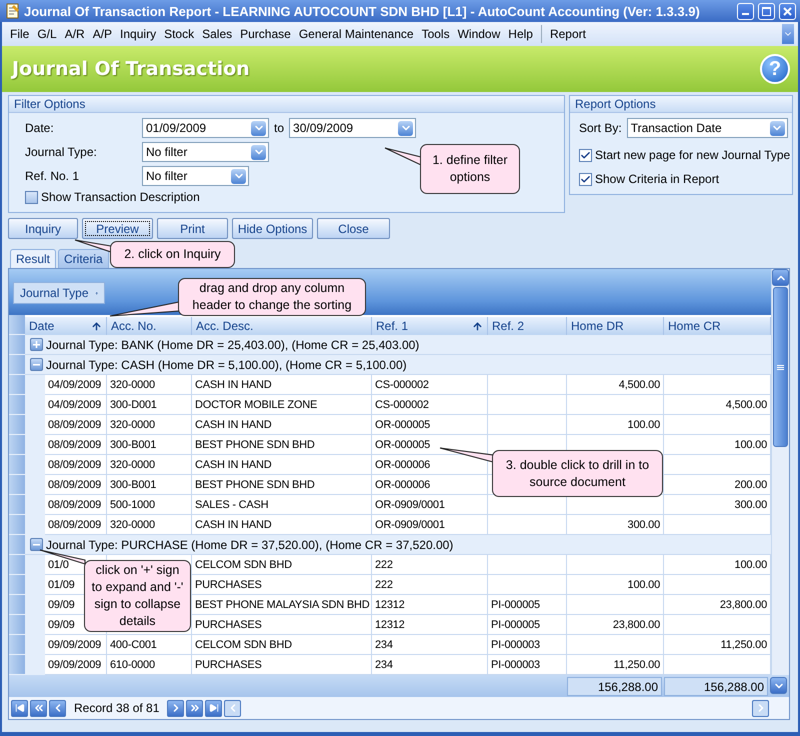 The height and width of the screenshot is (736, 800). What do you see at coordinates (66, 326) in the screenshot?
I see `column-header: Date` at bounding box center [66, 326].